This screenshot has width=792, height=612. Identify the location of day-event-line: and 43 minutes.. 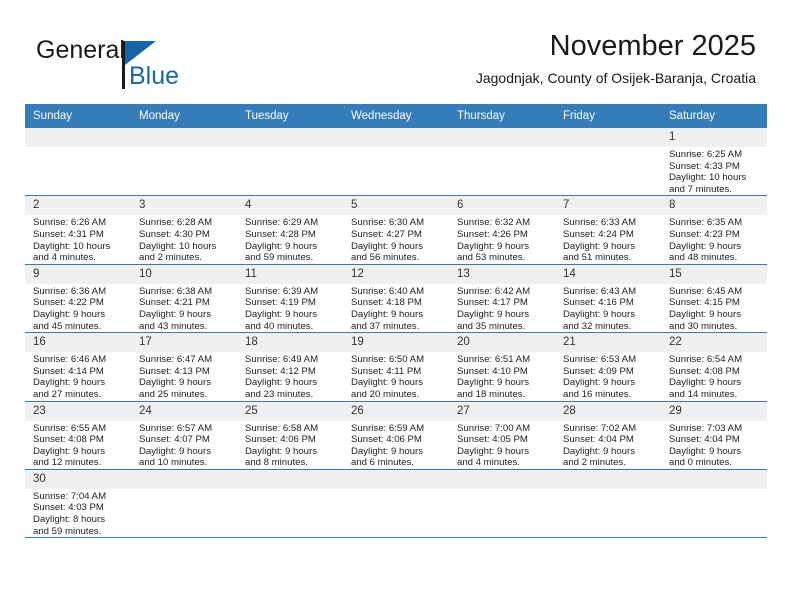
(173, 326).